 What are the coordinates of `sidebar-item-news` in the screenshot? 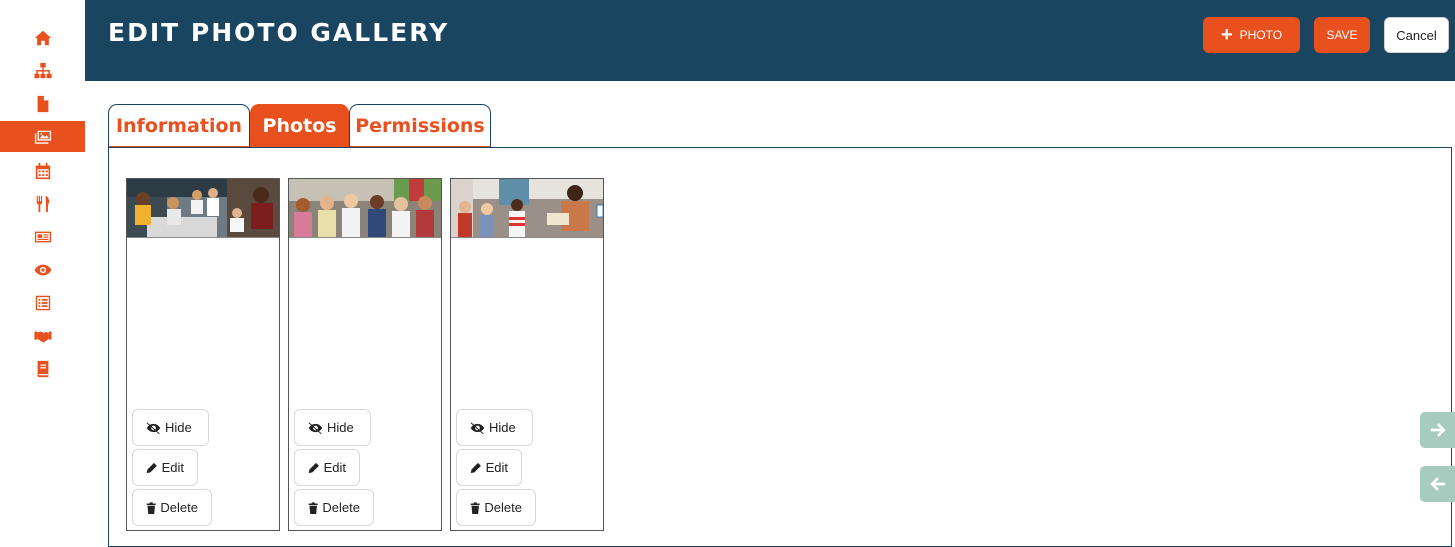 It's located at (42, 236).